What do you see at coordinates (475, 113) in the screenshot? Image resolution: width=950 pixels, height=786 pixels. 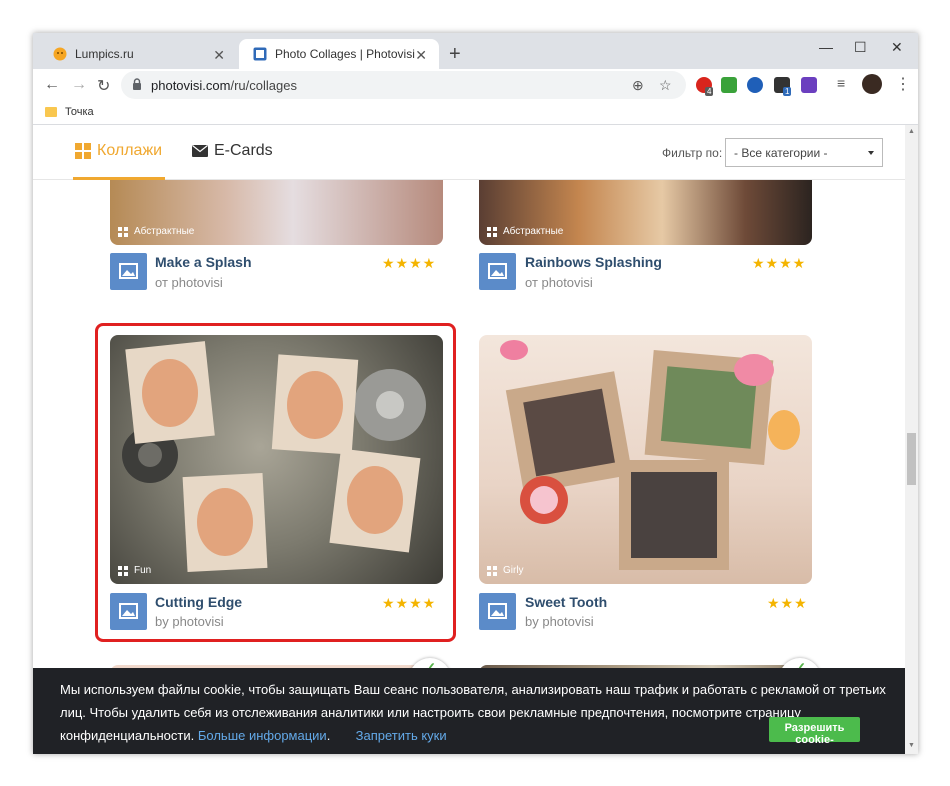 I see `bookmarks-bar: Точка` at bounding box center [475, 113].